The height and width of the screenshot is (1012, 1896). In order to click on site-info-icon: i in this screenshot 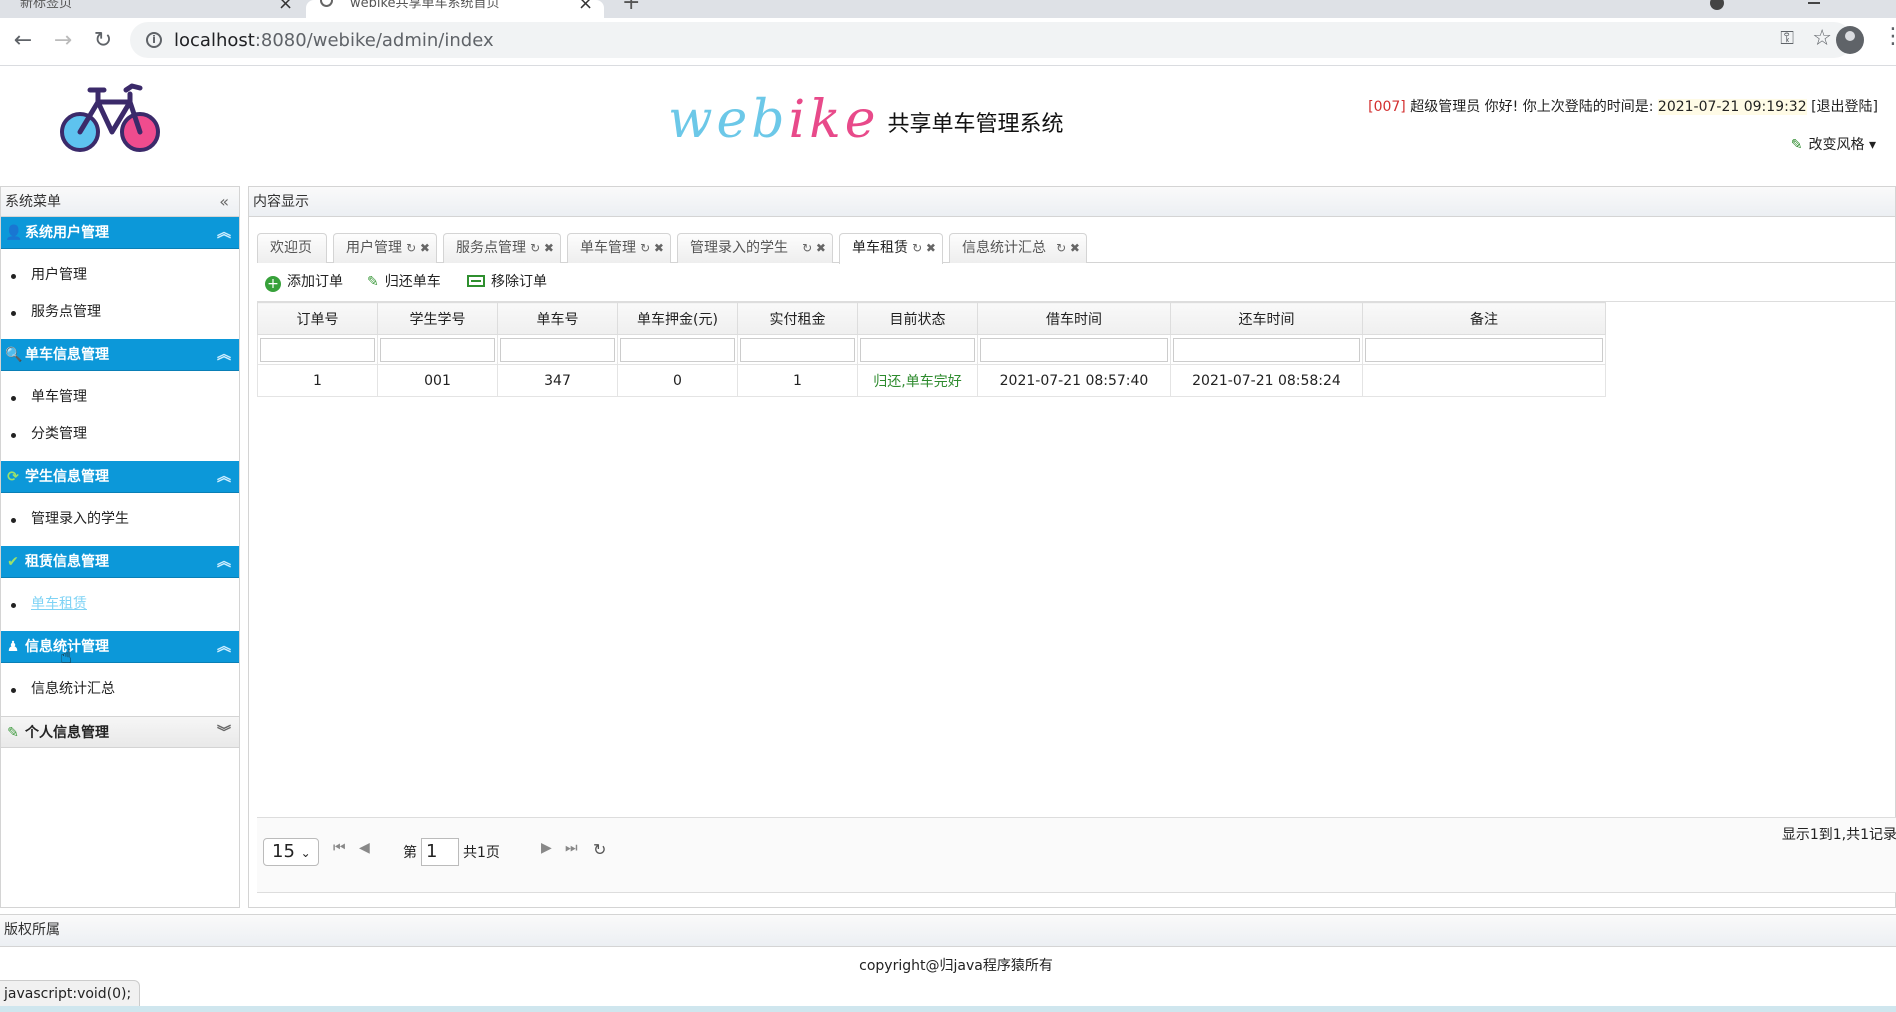, I will do `click(154, 40)`.